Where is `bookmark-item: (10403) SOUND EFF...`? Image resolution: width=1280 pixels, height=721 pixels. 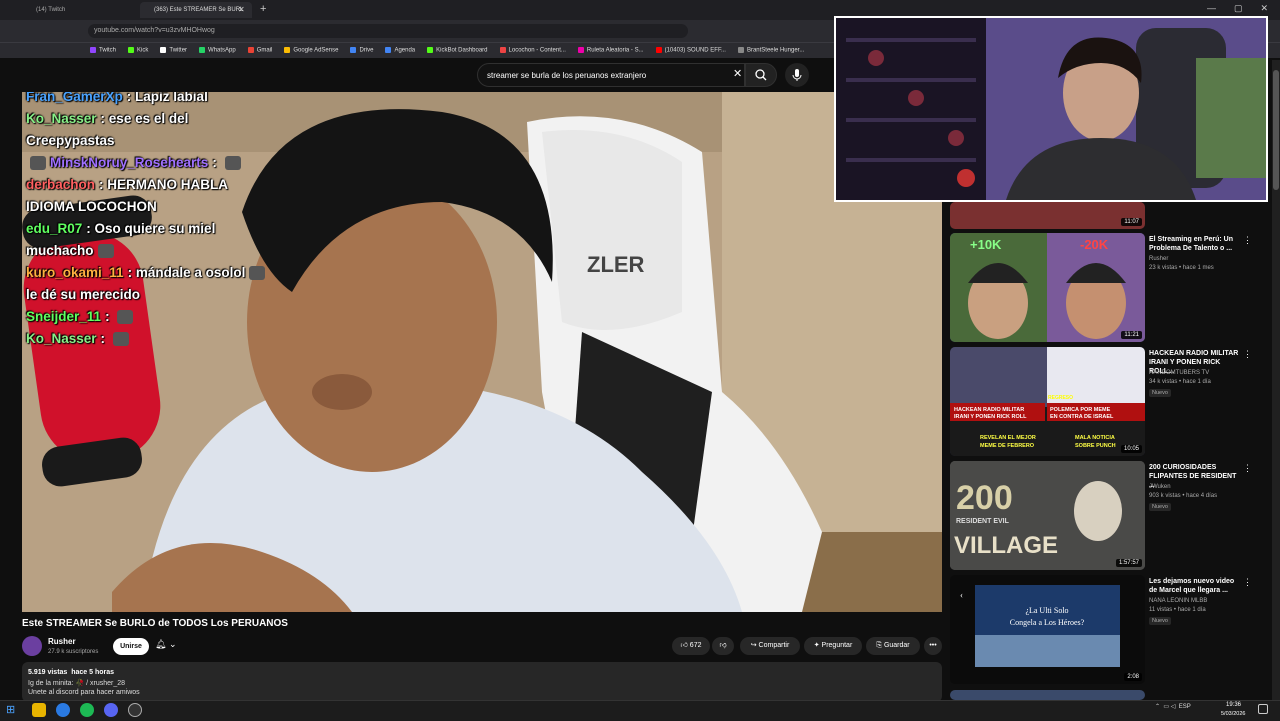 bookmark-item: (10403) SOUND EFF... is located at coordinates (690, 50).